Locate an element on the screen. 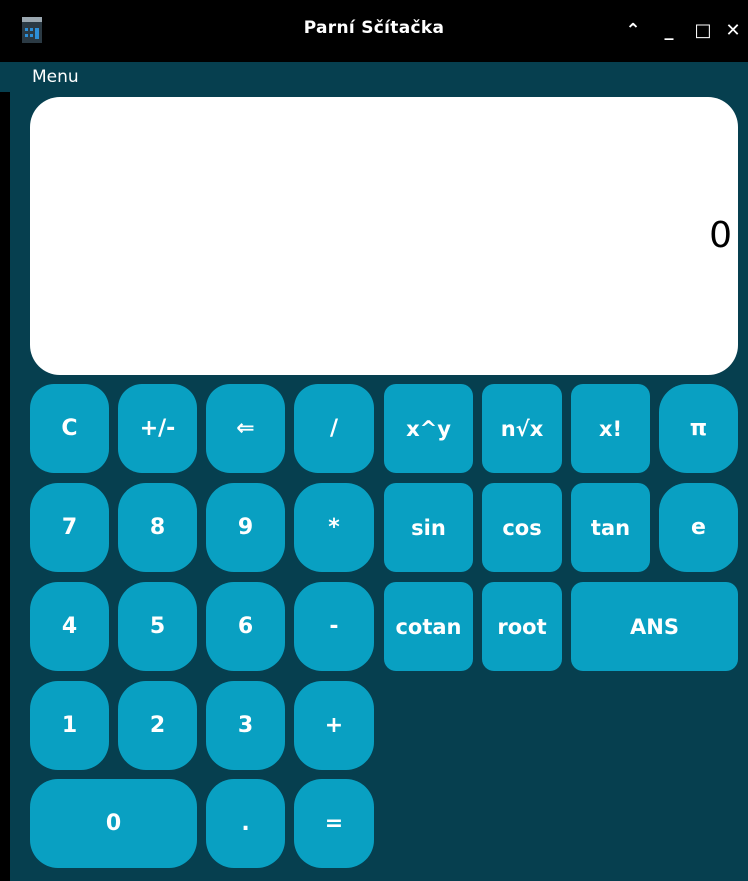 This screenshot has width=748, height=881. menu-bar: Menu is located at coordinates (374, 77).